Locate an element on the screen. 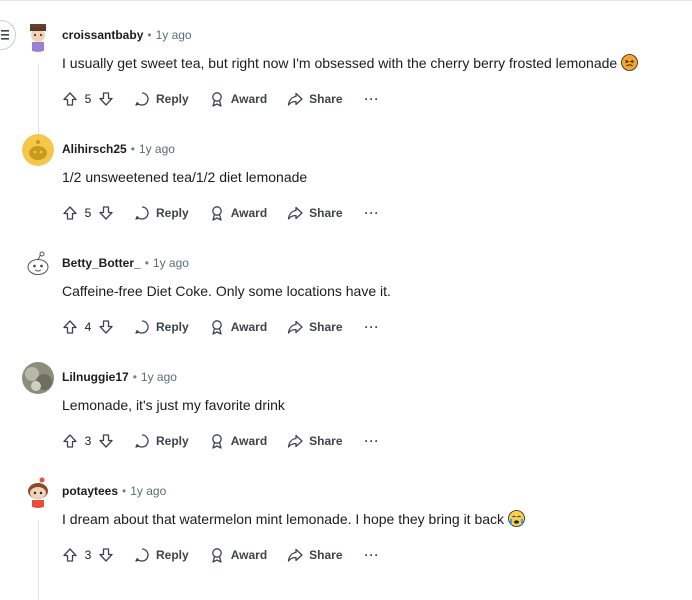  vote-controls: 3 is located at coordinates (88, 555).